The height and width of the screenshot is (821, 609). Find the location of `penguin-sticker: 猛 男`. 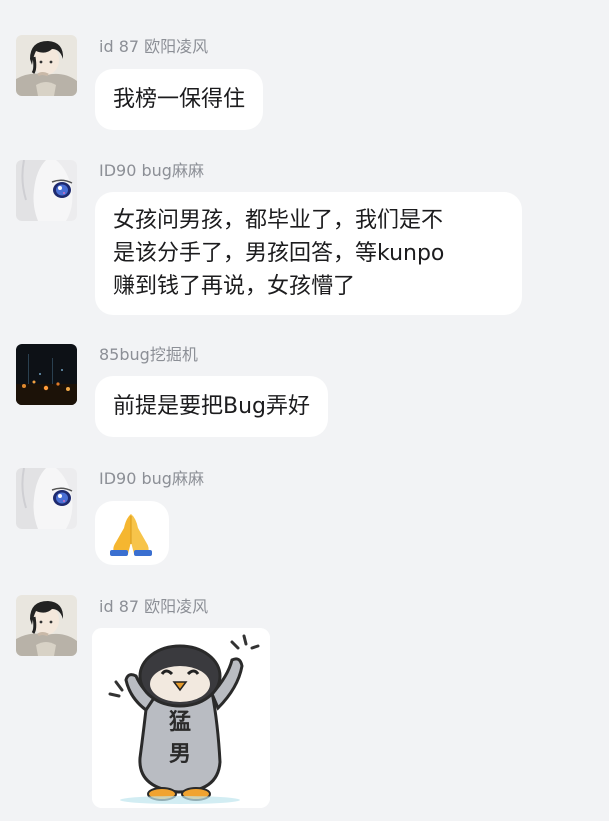

penguin-sticker: 猛 男 is located at coordinates (181, 718).